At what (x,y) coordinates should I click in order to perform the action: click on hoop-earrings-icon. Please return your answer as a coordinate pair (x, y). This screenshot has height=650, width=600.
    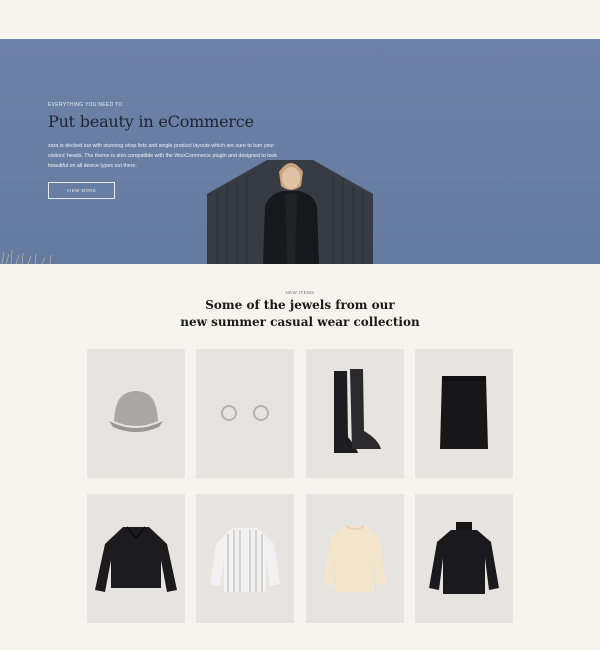
    Looking at the image, I should click on (245, 413).